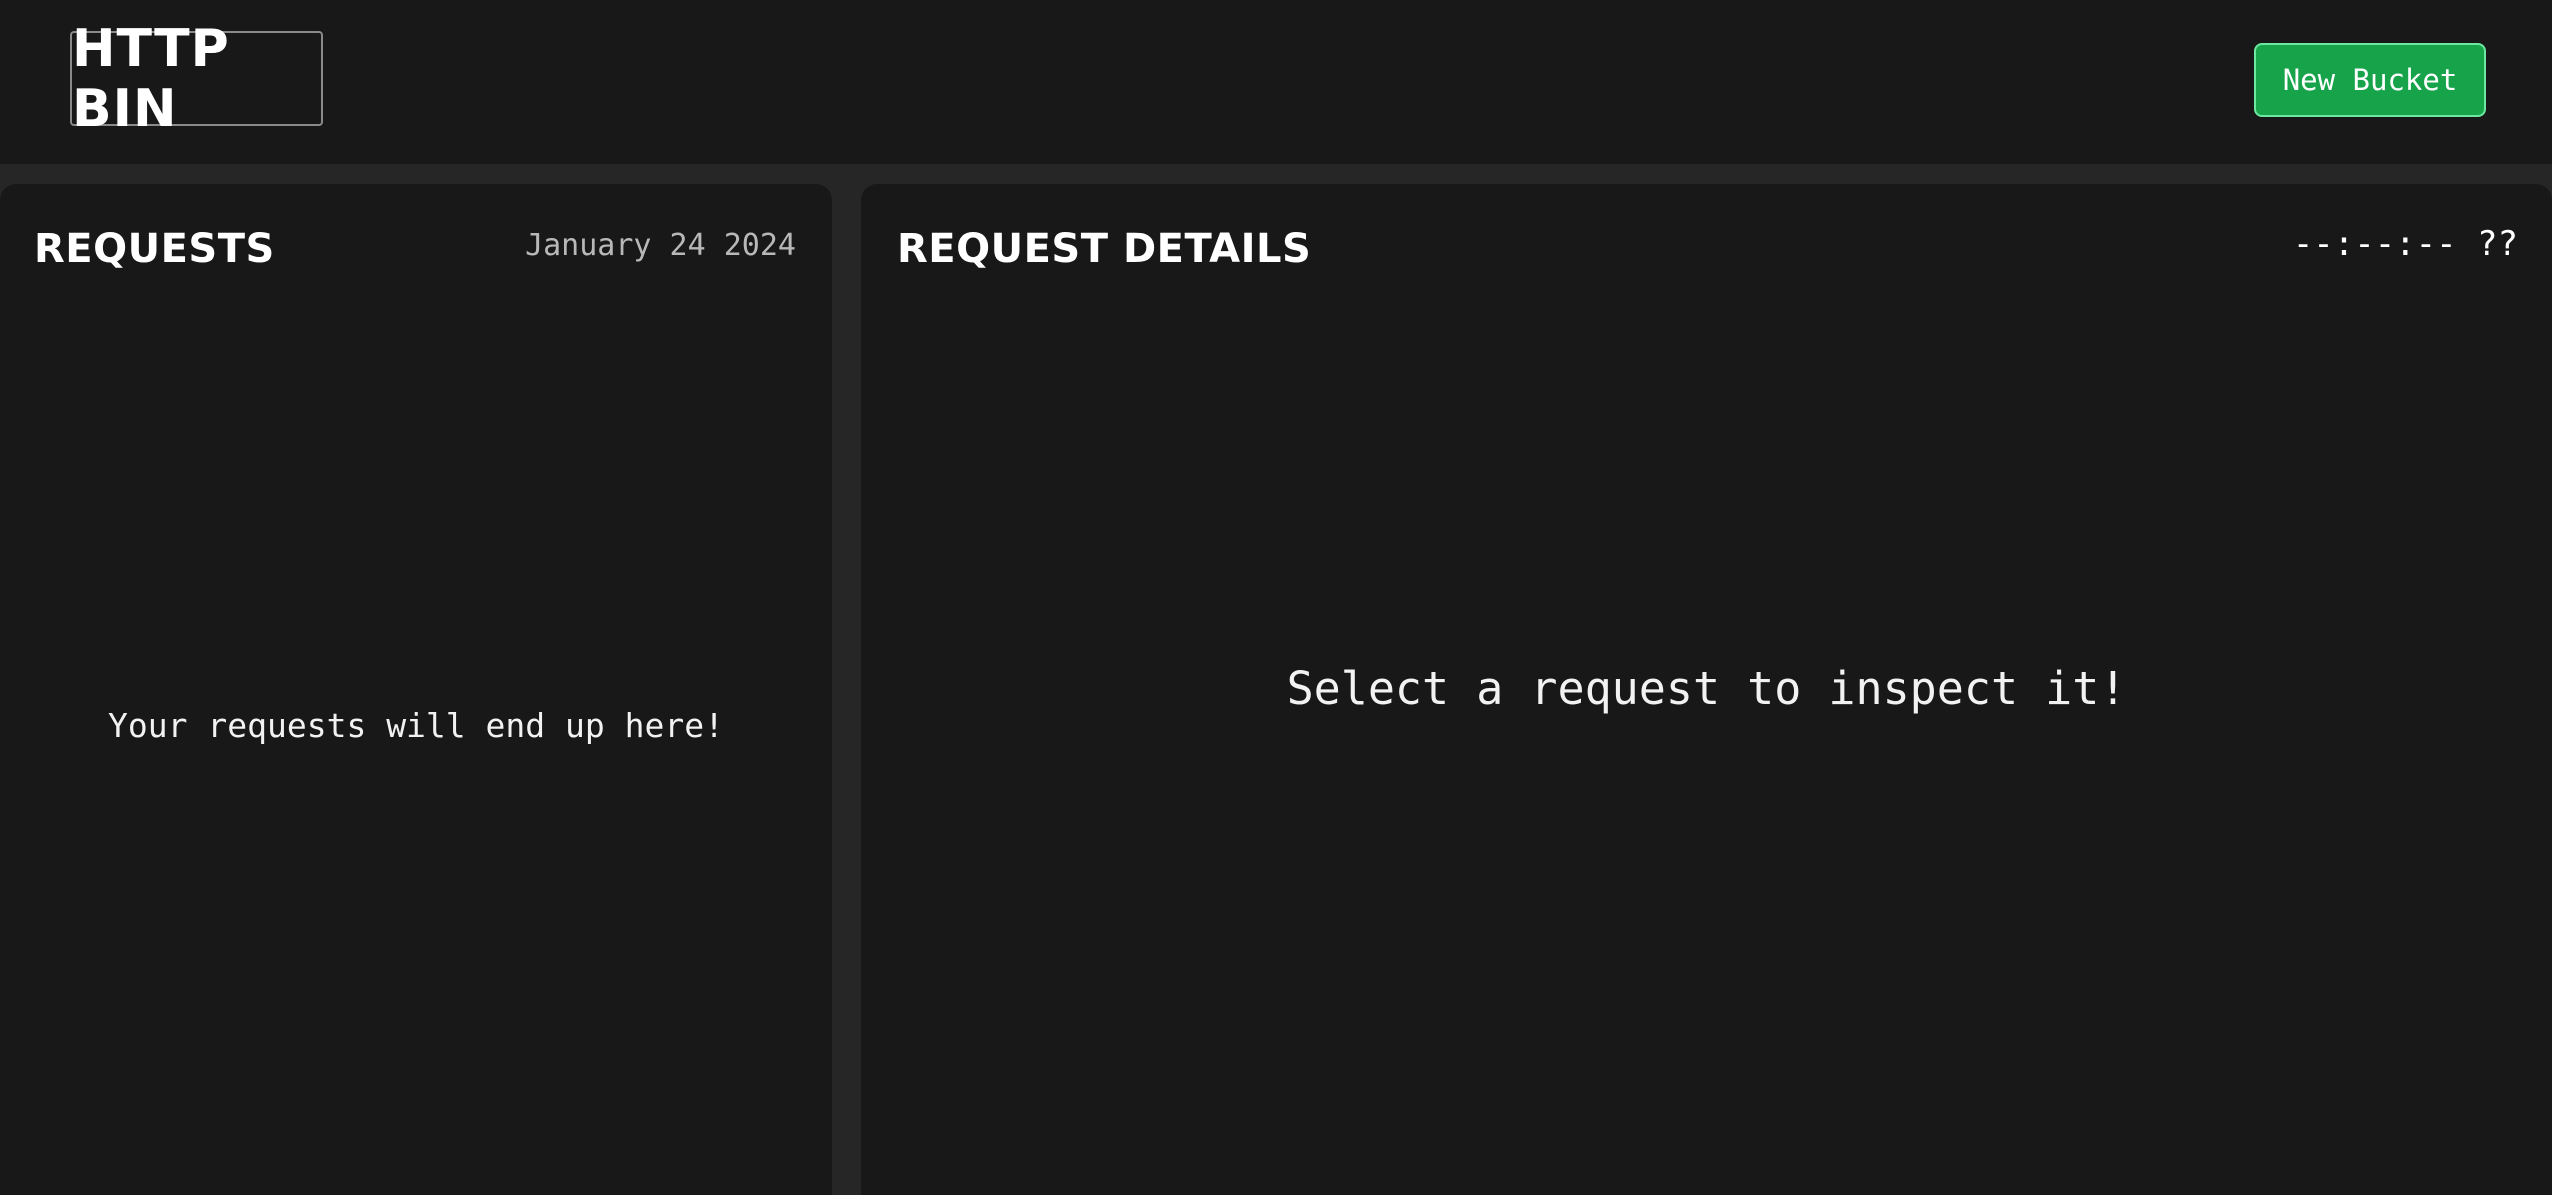 The width and height of the screenshot is (2552, 1195). I want to click on request-time: --:--:-- ??, so click(2405, 244).